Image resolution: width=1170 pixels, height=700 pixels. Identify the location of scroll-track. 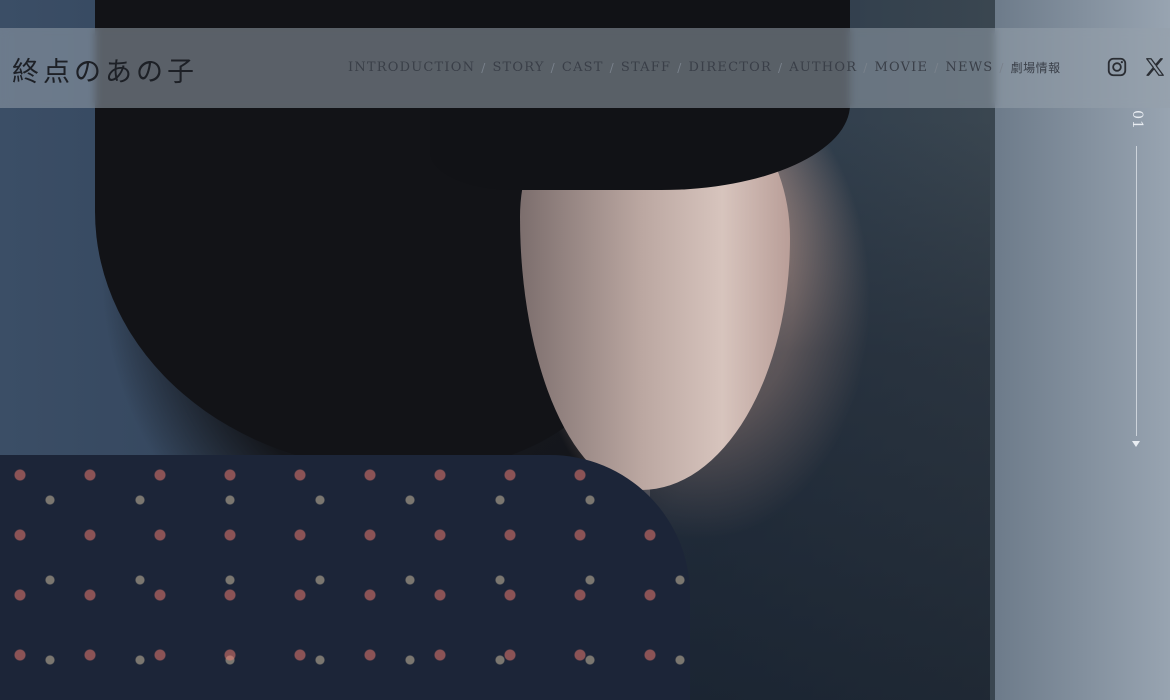
(1136, 291).